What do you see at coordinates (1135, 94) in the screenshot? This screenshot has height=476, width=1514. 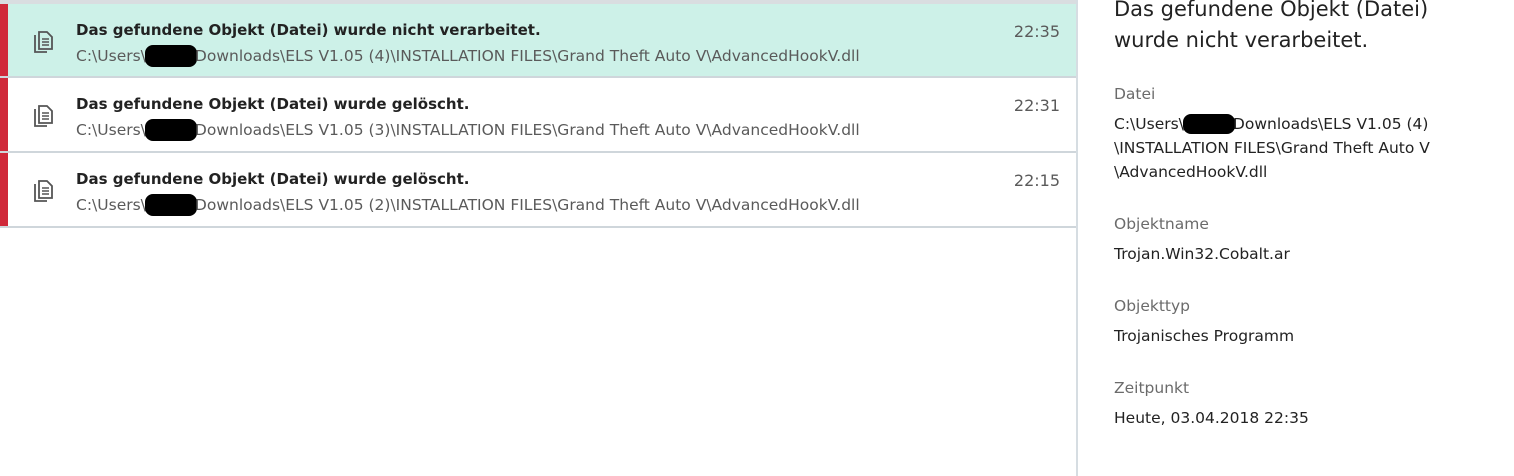 I see `file-label: Datei` at bounding box center [1135, 94].